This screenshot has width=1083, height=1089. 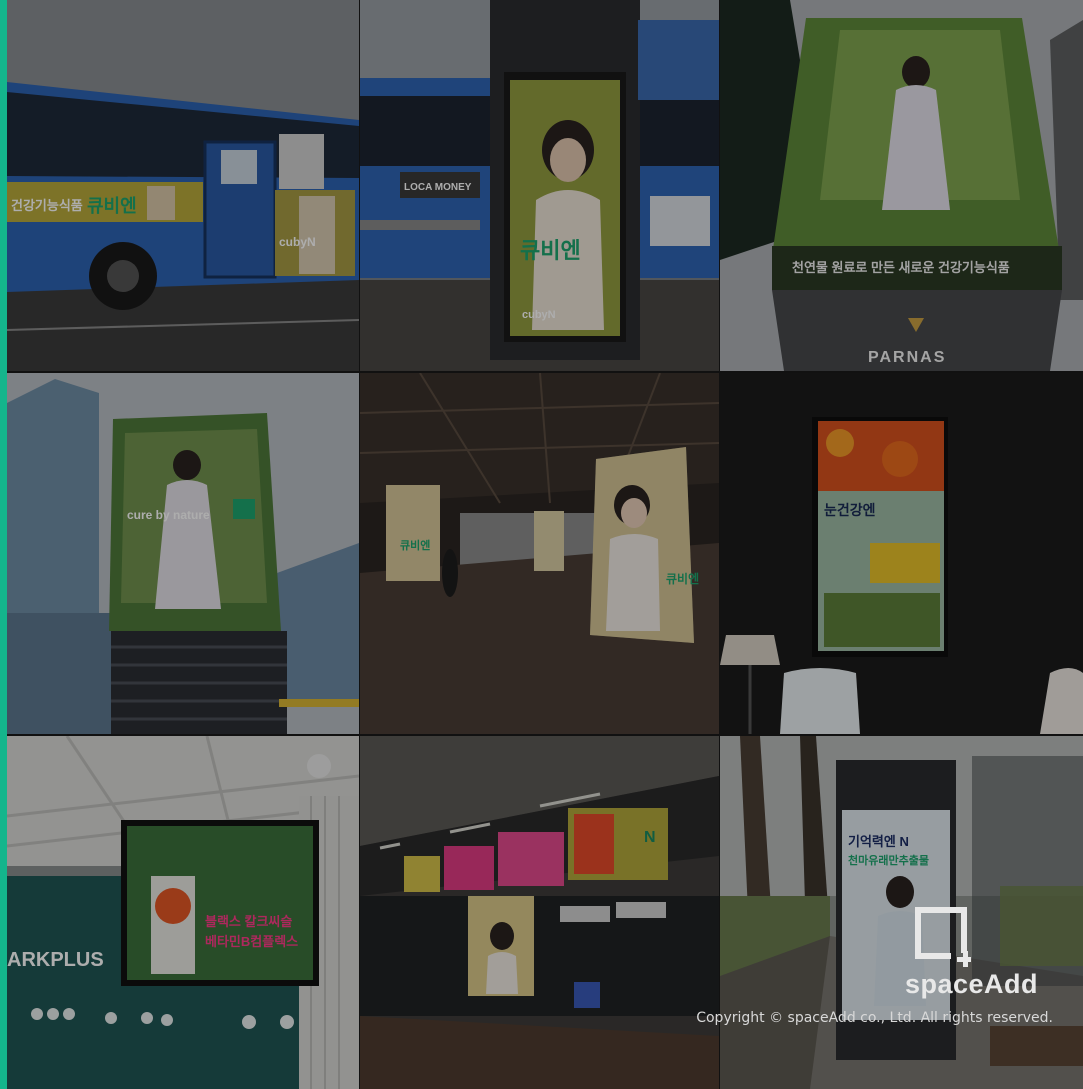 What do you see at coordinates (539, 912) in the screenshot?
I see `photo-subway-platform: N` at bounding box center [539, 912].